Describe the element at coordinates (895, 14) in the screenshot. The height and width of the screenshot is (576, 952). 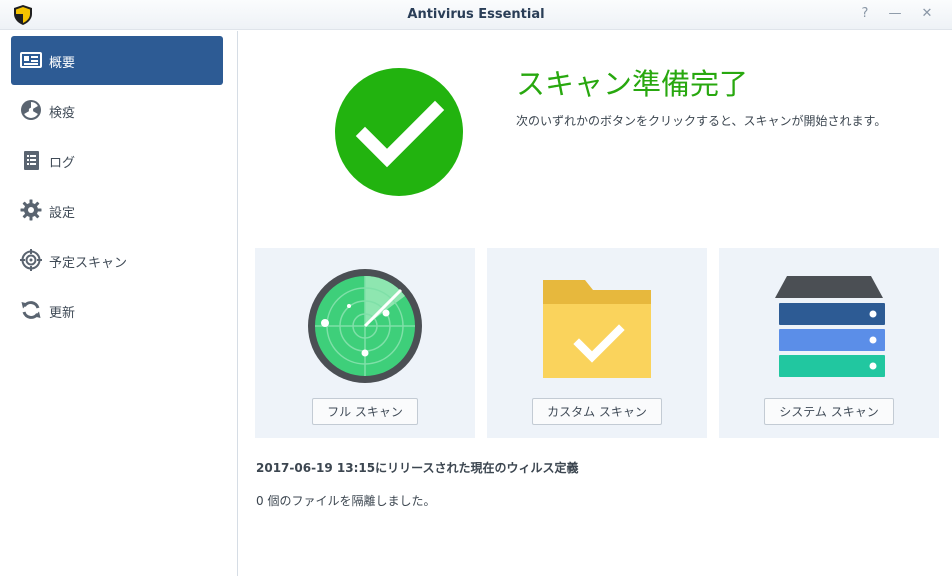
I see `minimize-button: —` at that location.